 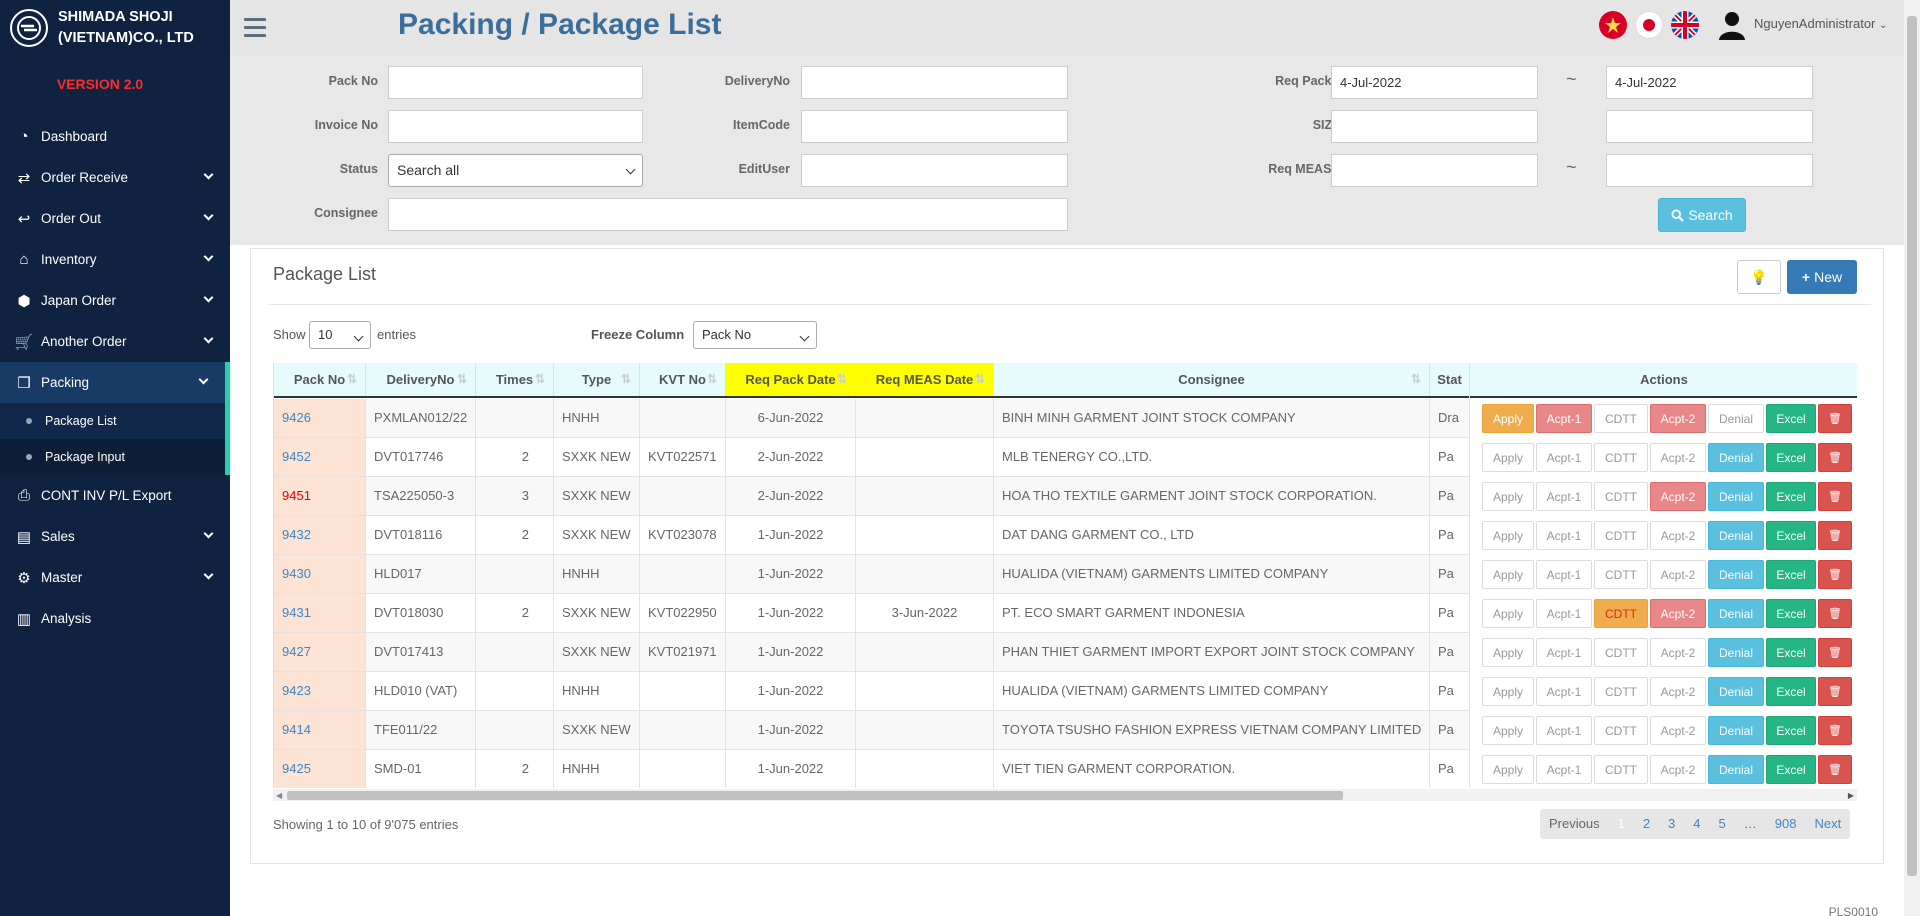 What do you see at coordinates (320, 457) in the screenshot?
I see `cell-pack-no: 9452` at bounding box center [320, 457].